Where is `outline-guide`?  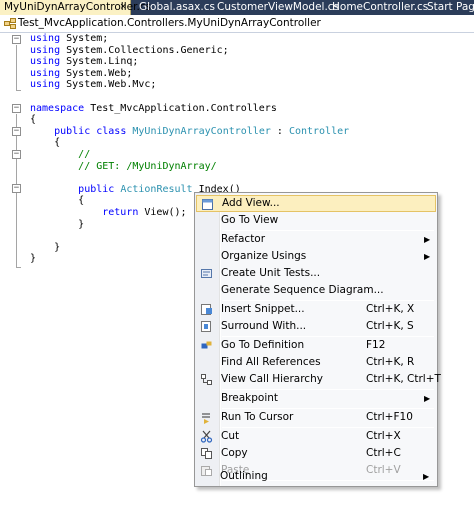
outline-guide is located at coordinates (16, 67).